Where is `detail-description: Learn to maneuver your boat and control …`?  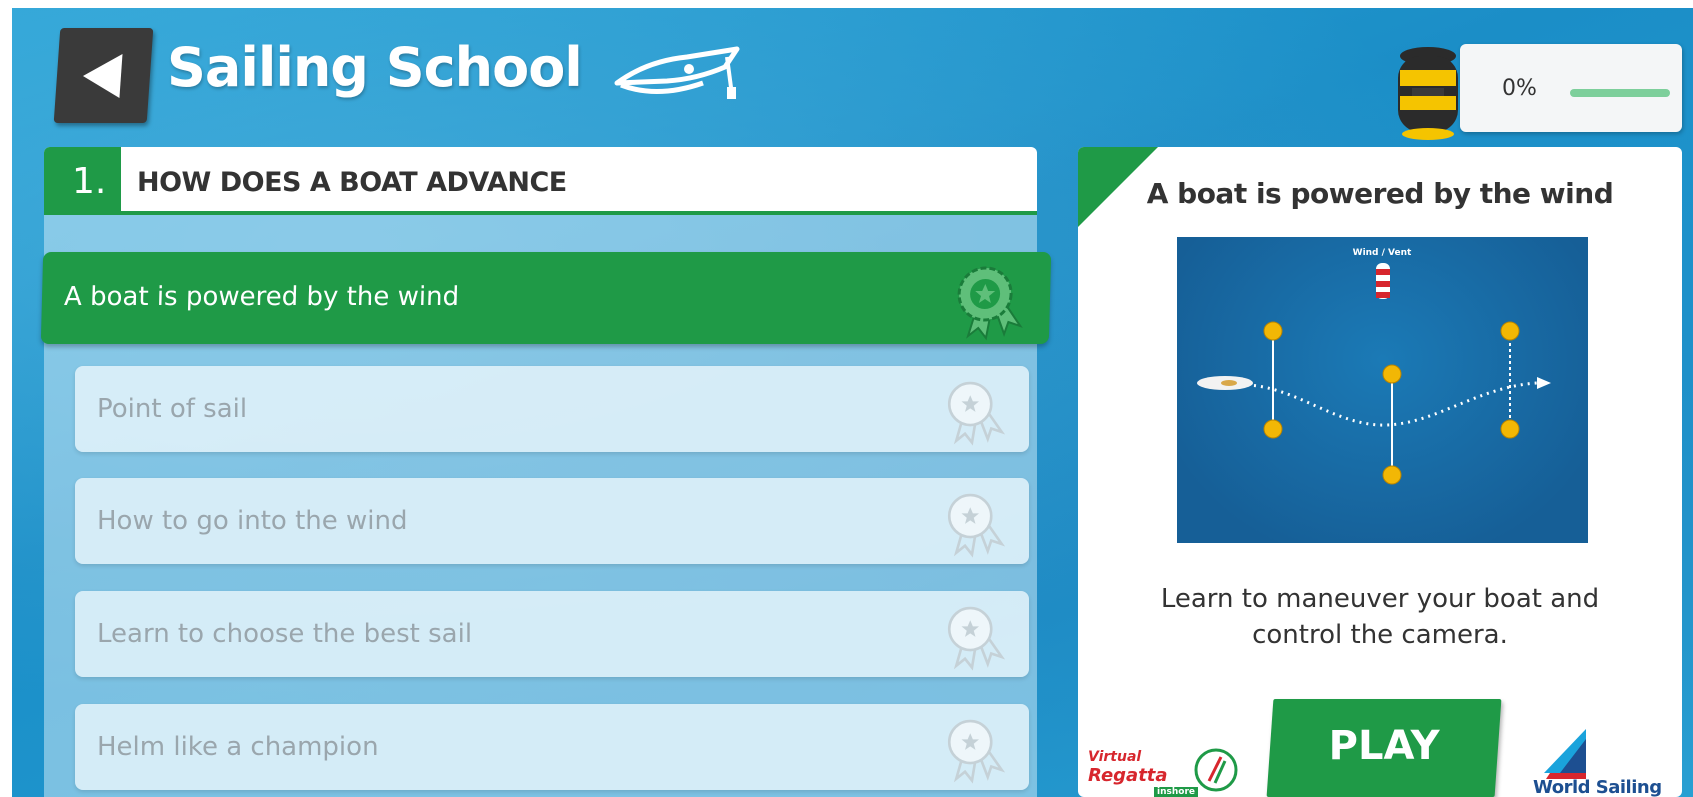 detail-description: Learn to maneuver your boat and control … is located at coordinates (1380, 617).